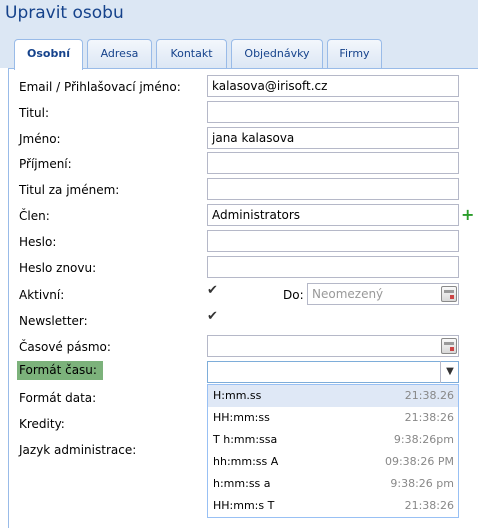 This screenshot has width=478, height=528. Describe the element at coordinates (78, 450) in the screenshot. I see `jazyk-label: Jazyk administrace:` at that location.